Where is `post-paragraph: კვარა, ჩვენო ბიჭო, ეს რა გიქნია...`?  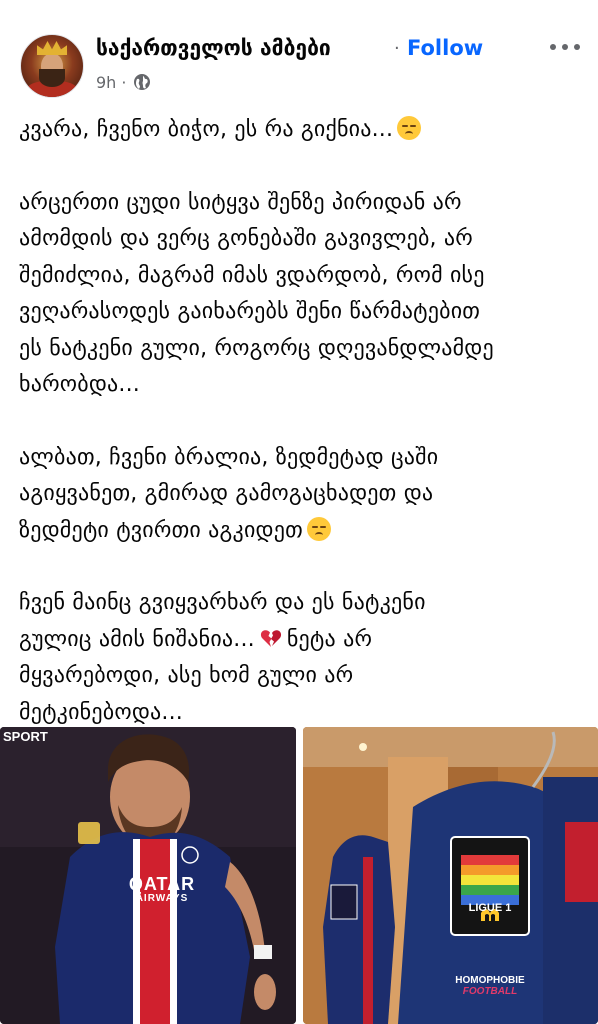 post-paragraph: კვარა, ჩვენო ბიჭო, ეს რა გიქნია... is located at coordinates (304, 130).